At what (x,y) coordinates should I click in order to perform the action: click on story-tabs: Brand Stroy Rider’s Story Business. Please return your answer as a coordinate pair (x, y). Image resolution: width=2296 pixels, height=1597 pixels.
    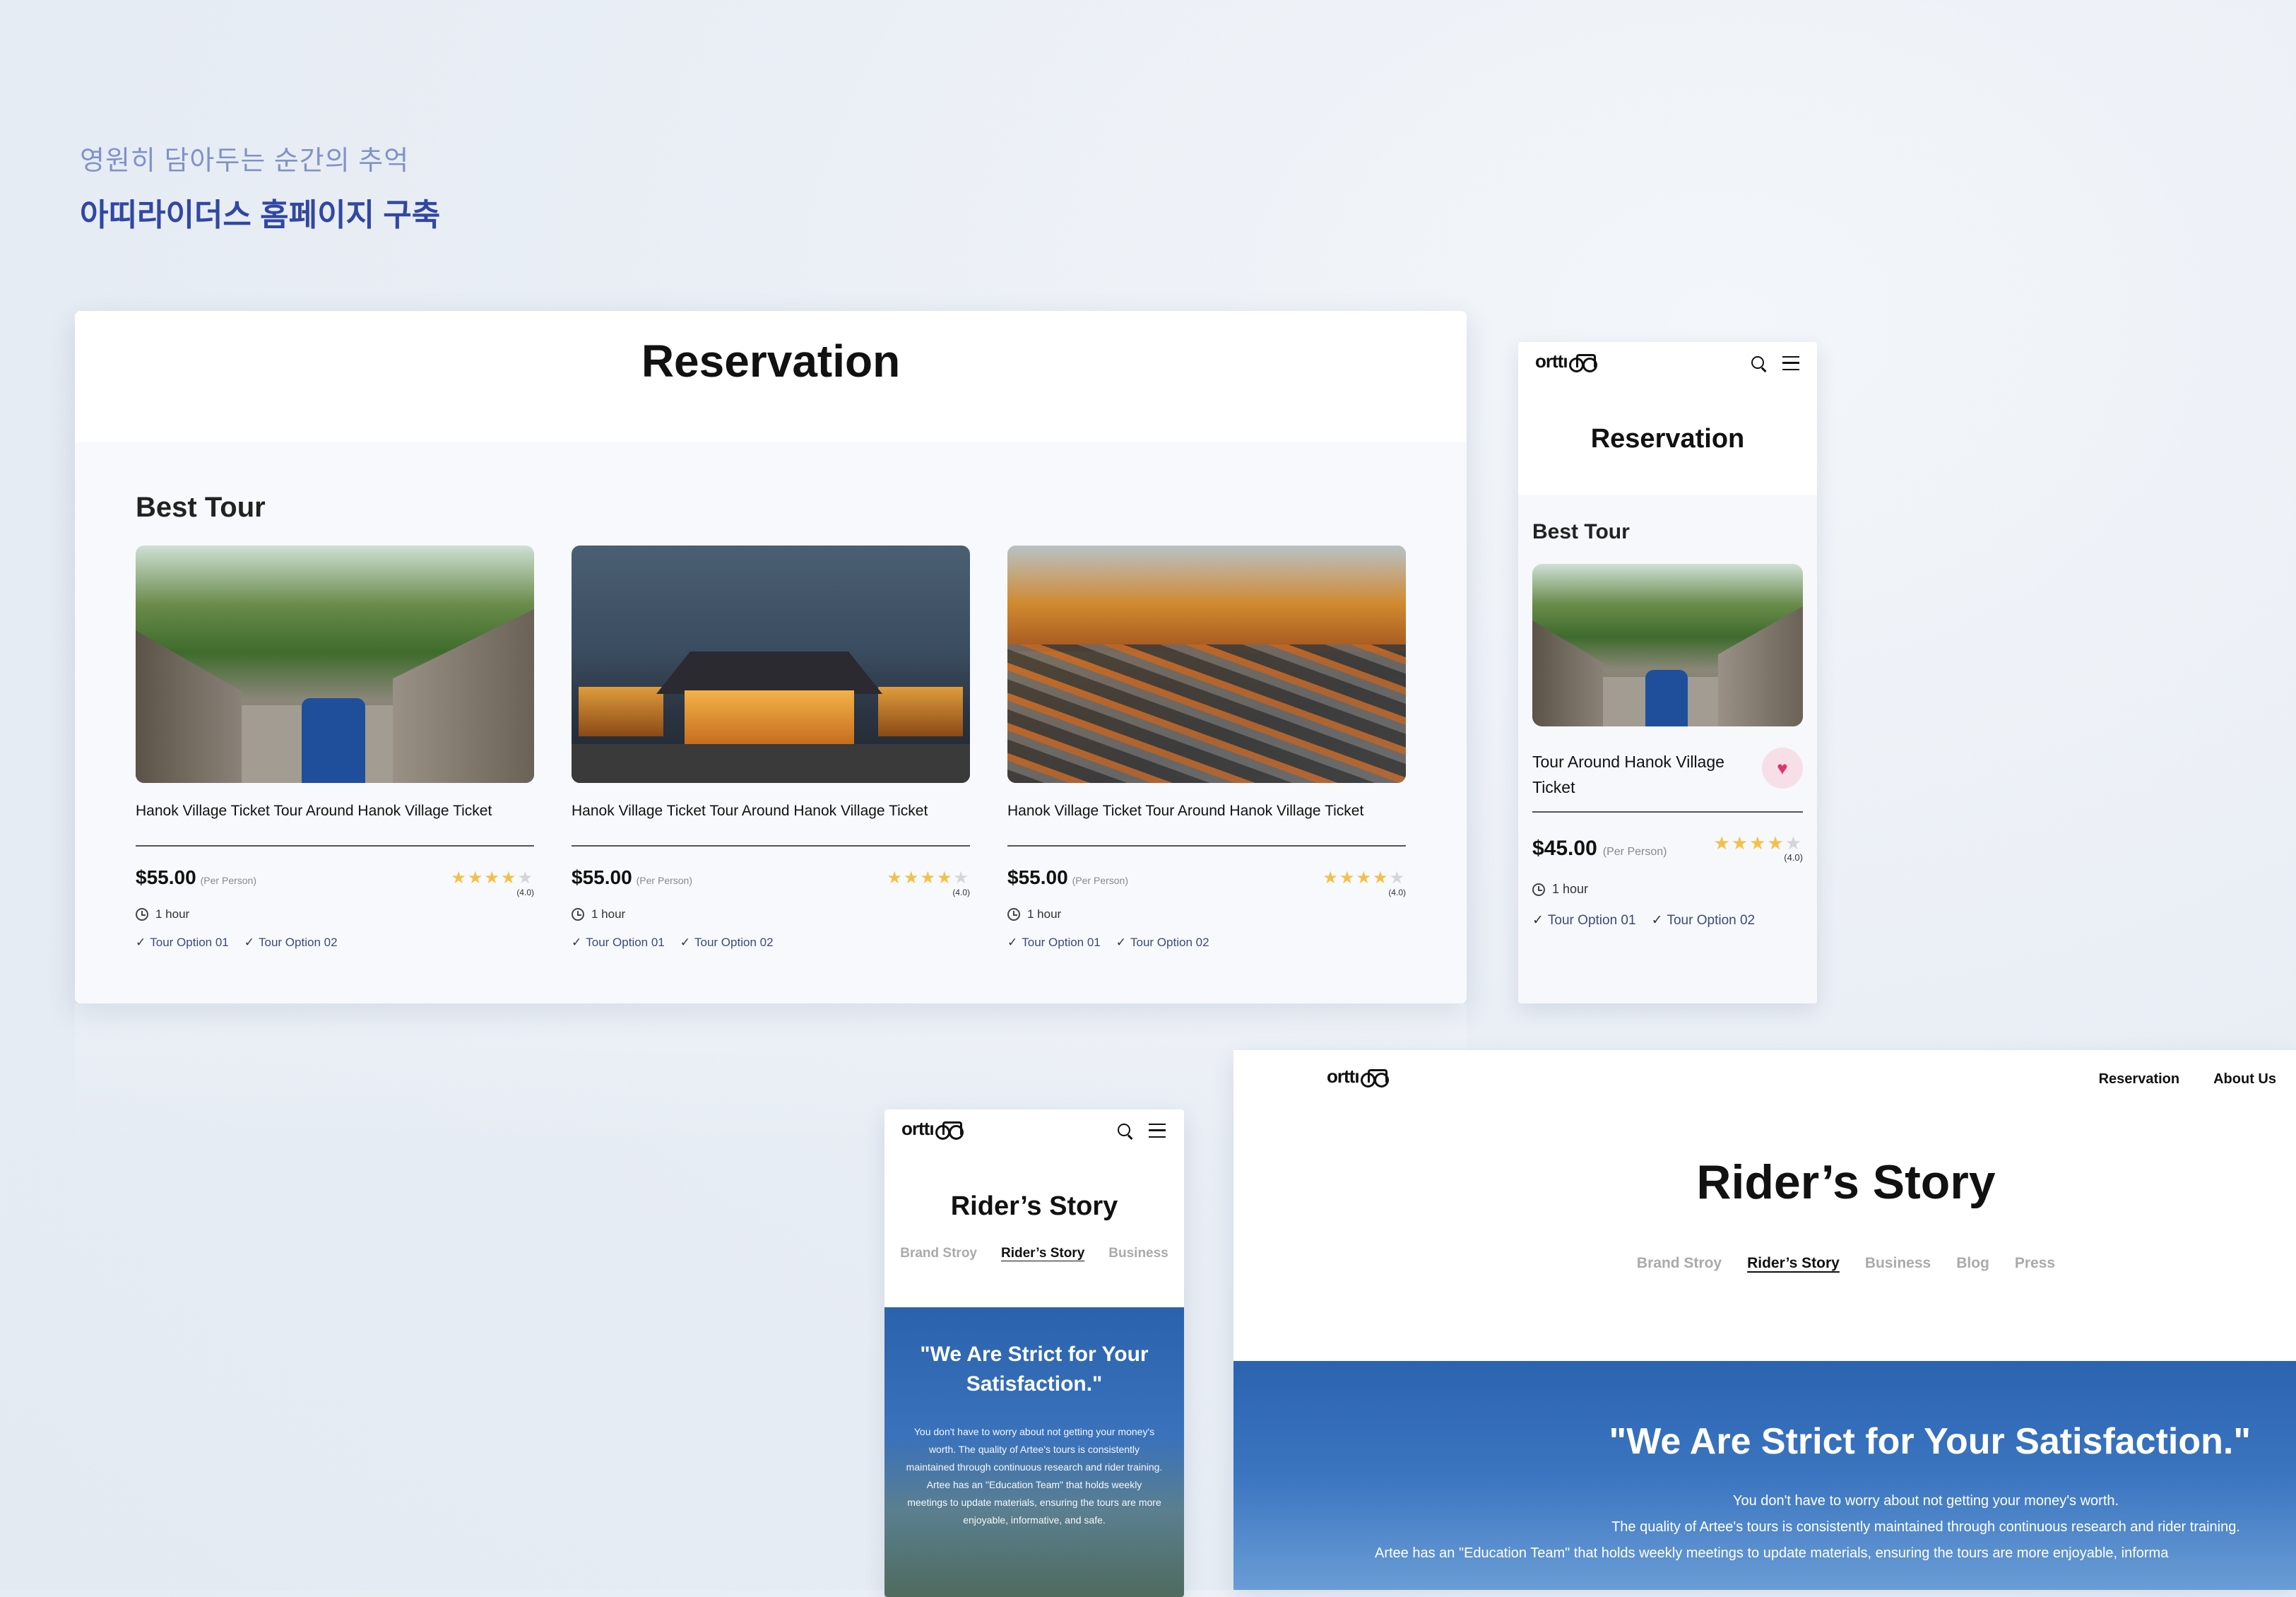
    Looking at the image, I should click on (1034, 1253).